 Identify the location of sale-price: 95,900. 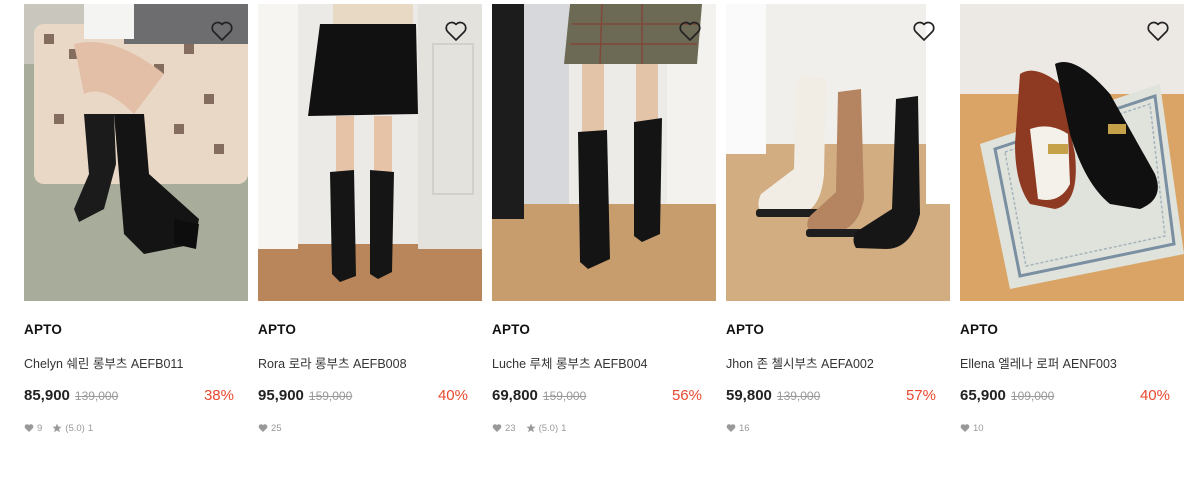
(281, 395).